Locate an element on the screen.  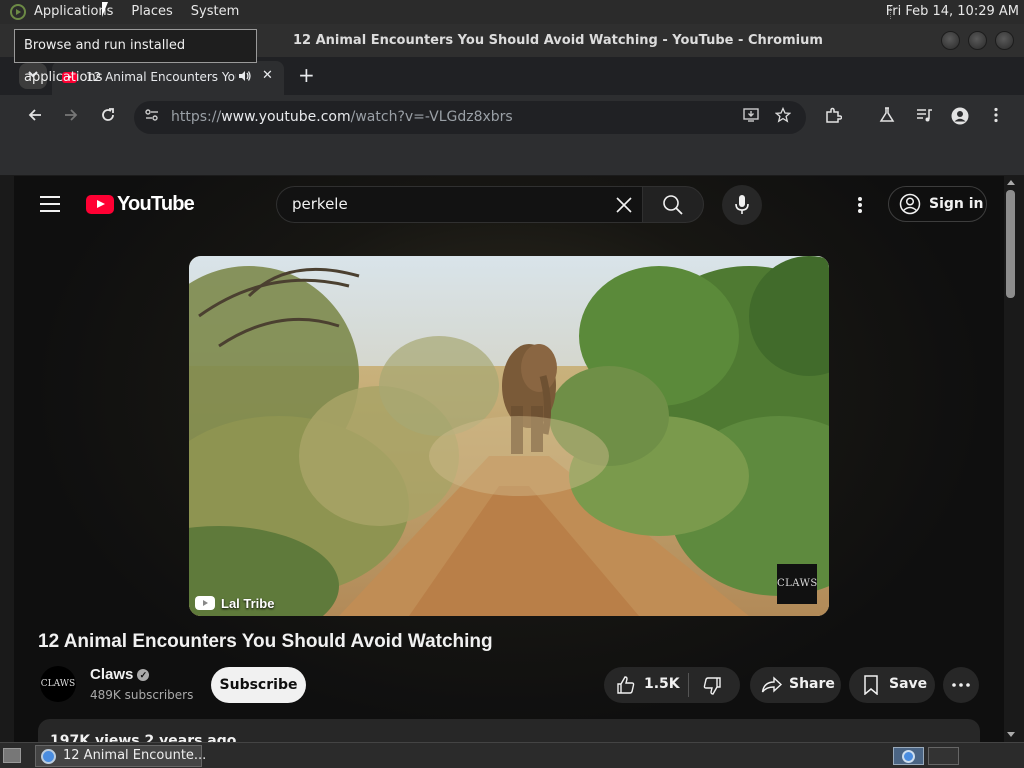
labs-button is located at coordinates (887, 117).